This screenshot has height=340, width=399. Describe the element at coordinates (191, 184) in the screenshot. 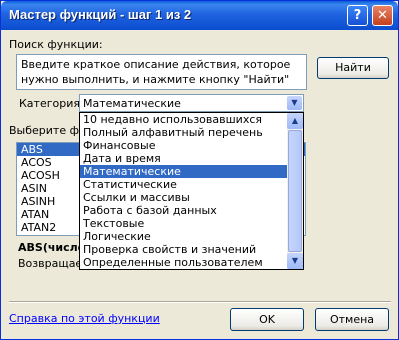

I see `dropdown-option: Статистические` at that location.